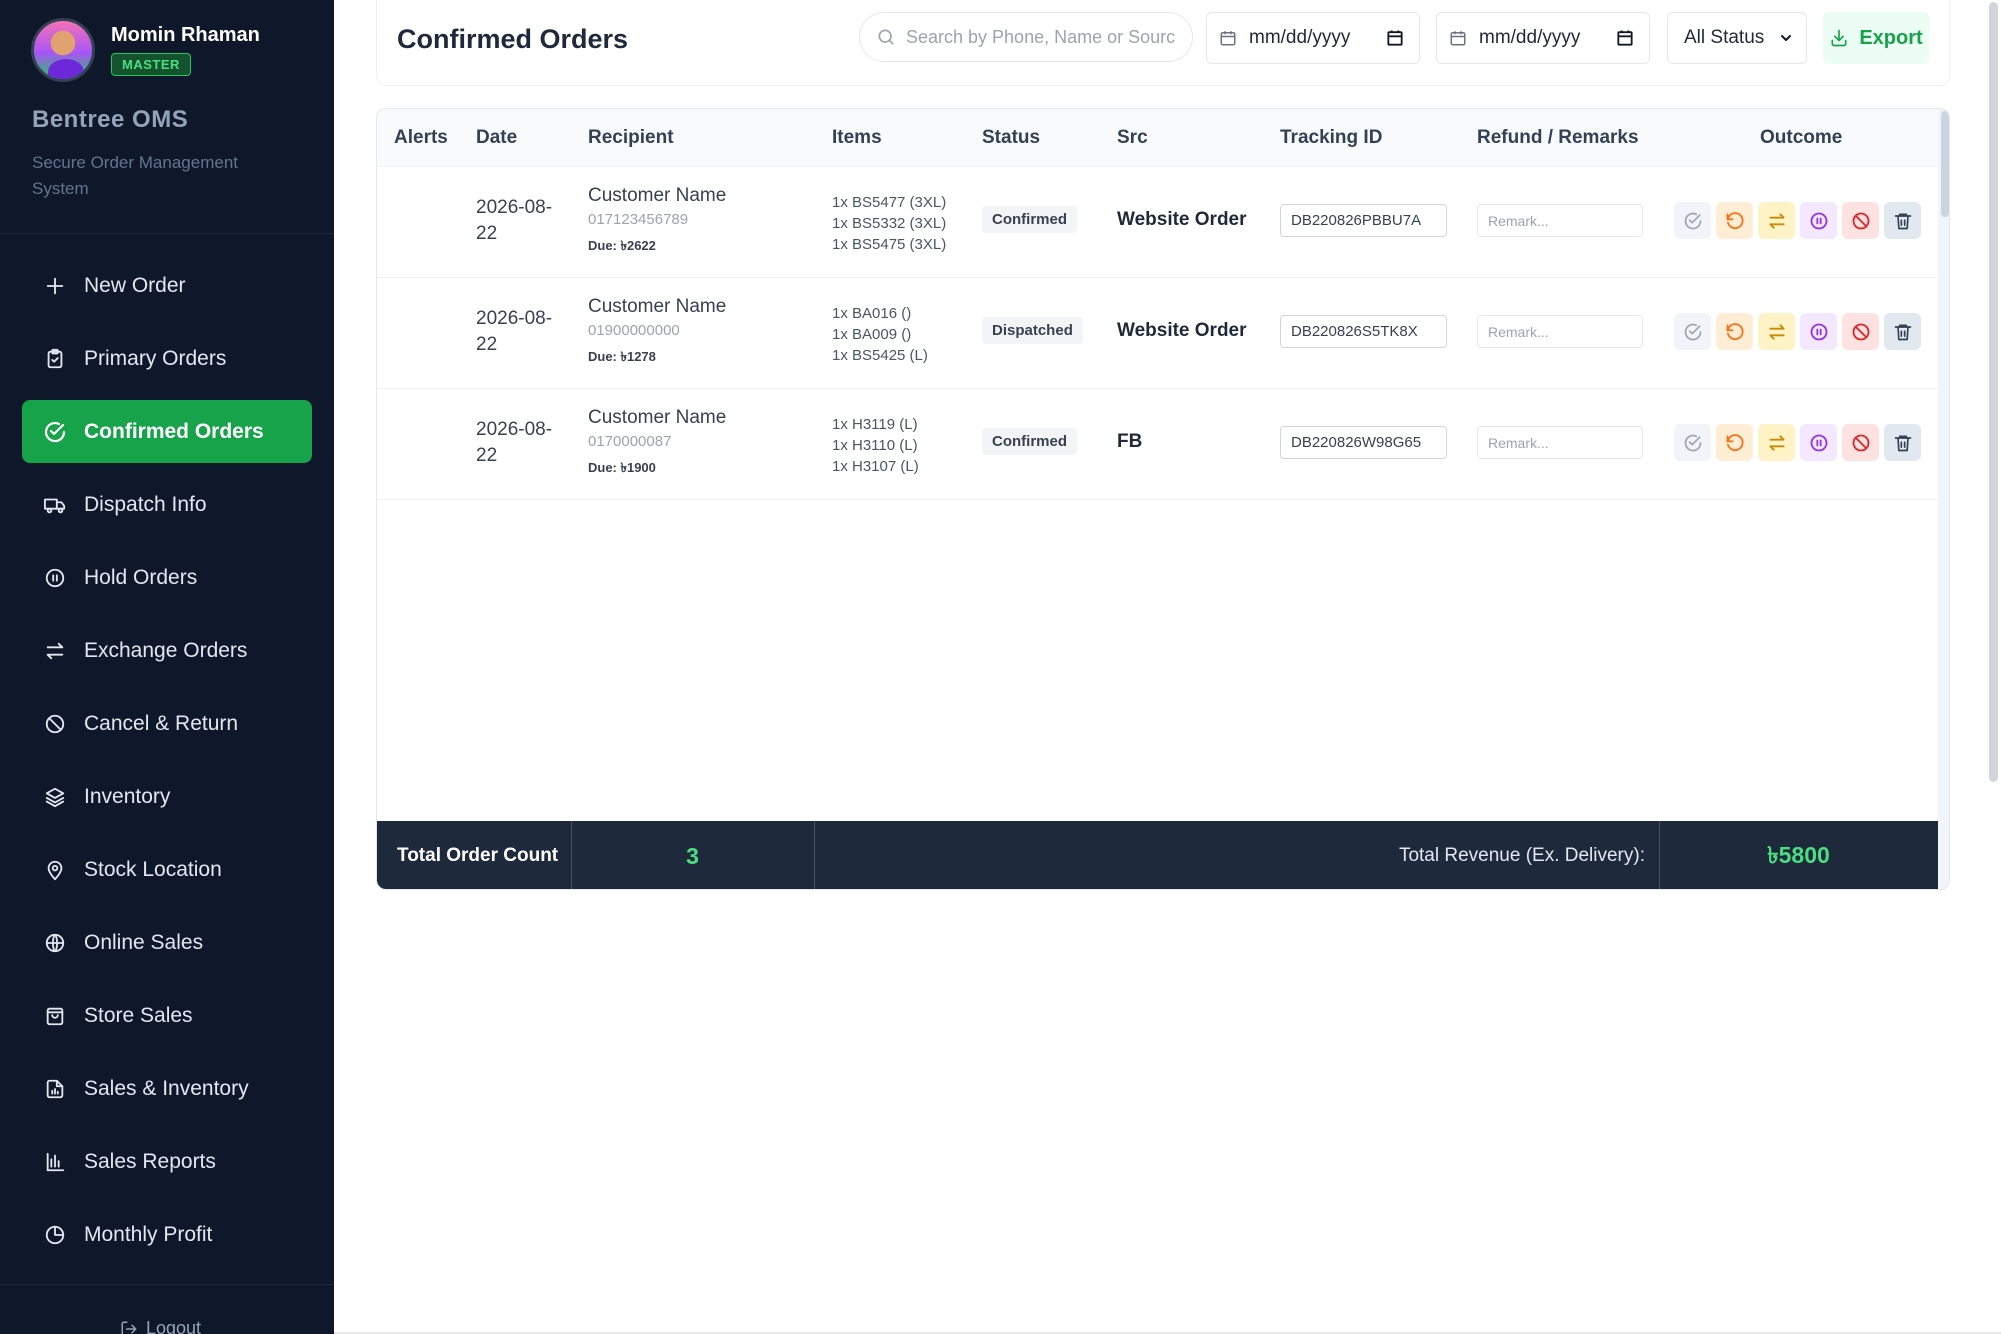 This screenshot has width=2001, height=1334. I want to click on sidebar-item-store-sales: Store Sales, so click(167, 1015).